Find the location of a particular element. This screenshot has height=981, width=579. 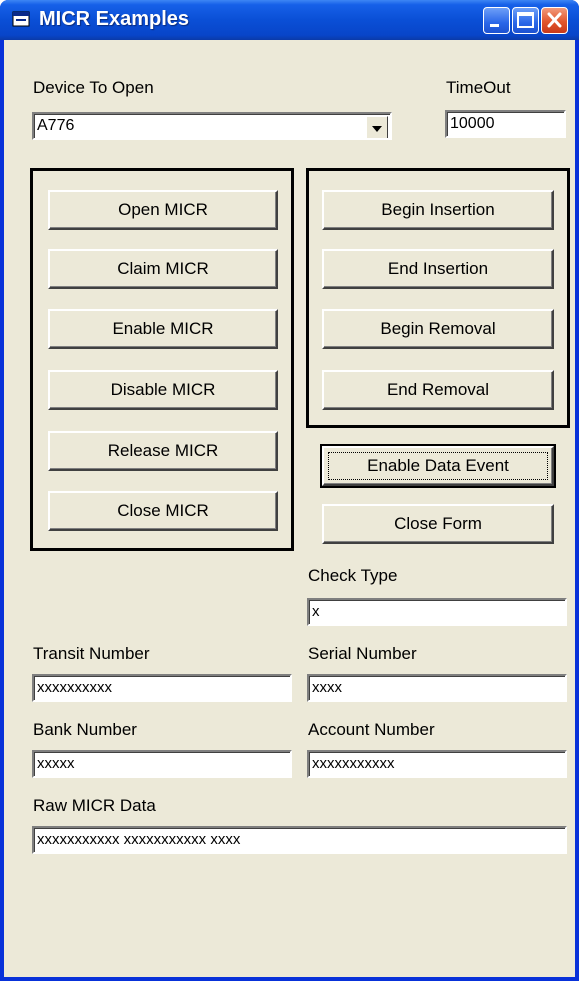

close-micr-button: Close MICR is located at coordinates (163, 511).